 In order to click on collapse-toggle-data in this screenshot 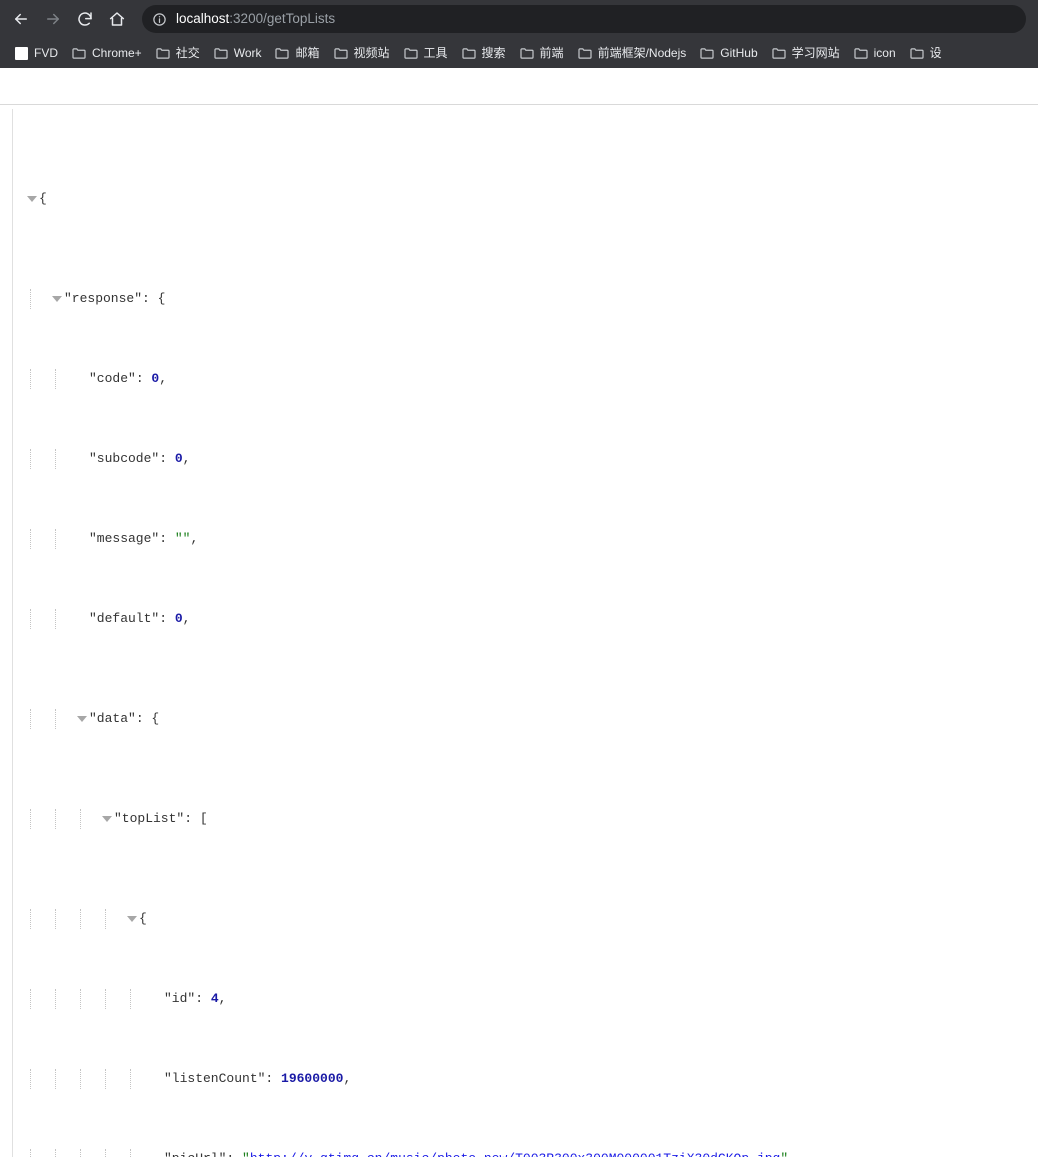, I will do `click(82, 719)`.